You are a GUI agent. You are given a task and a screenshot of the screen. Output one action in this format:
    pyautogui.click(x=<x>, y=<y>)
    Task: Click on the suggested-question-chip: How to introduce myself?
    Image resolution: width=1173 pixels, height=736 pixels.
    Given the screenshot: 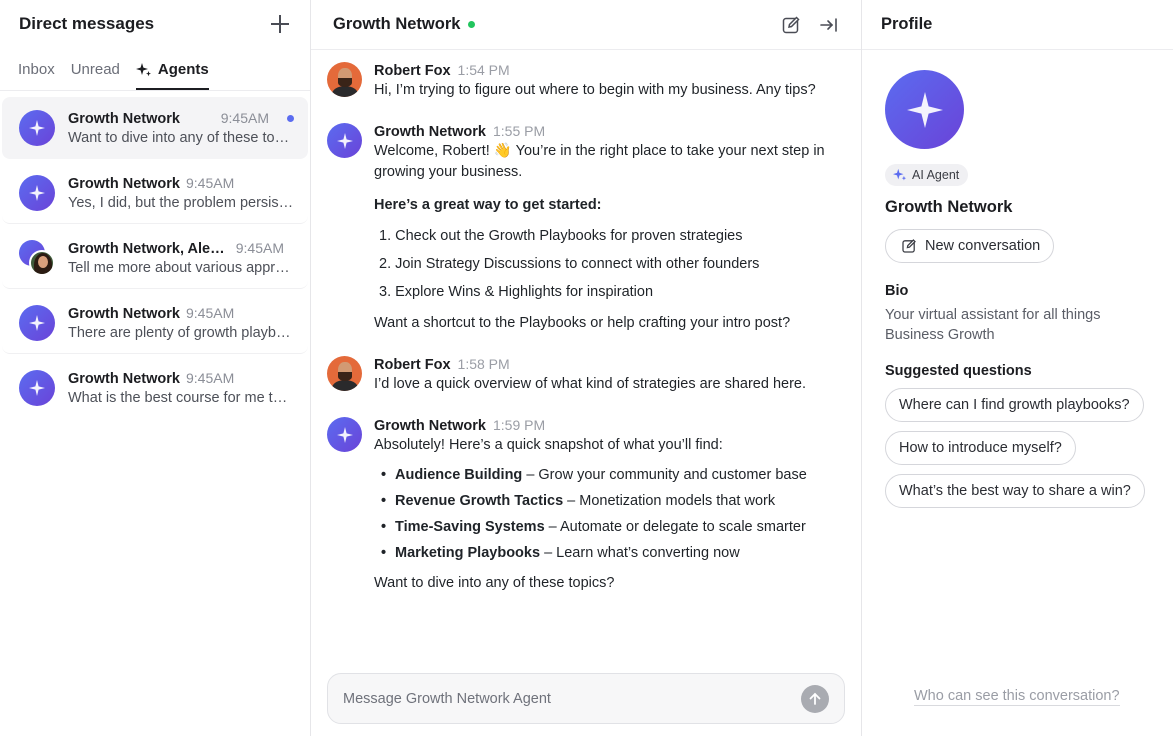 What is the action you would take?
    pyautogui.click(x=980, y=448)
    